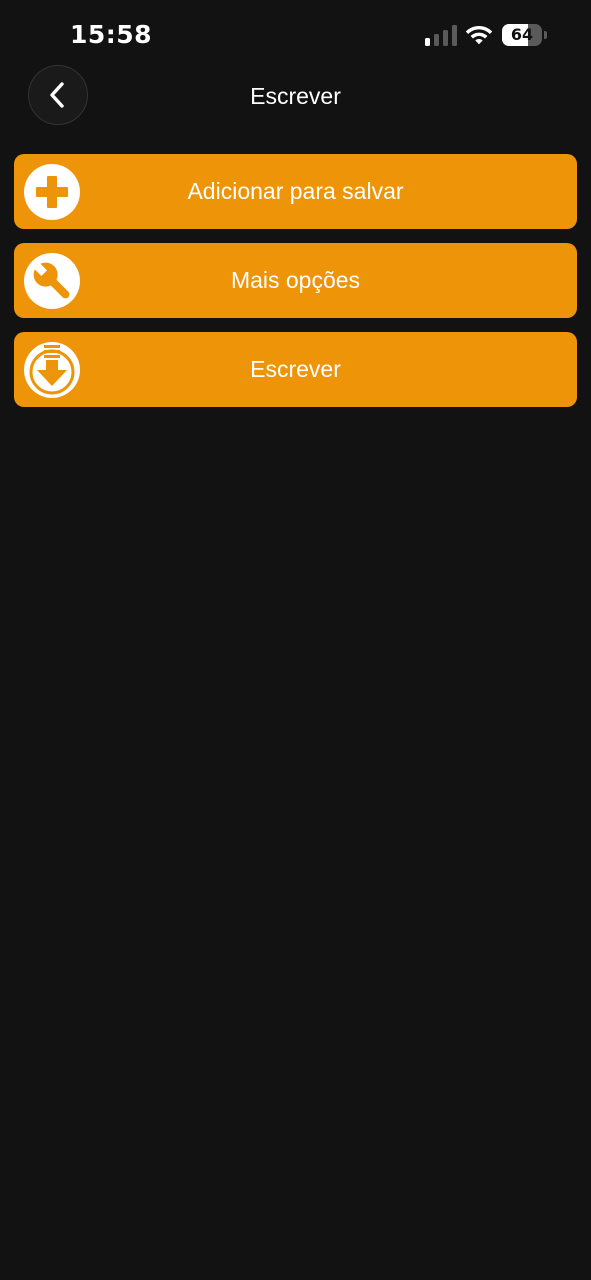 The height and width of the screenshot is (1280, 591). Describe the element at coordinates (52, 192) in the screenshot. I see `plus-circle-icon` at that location.